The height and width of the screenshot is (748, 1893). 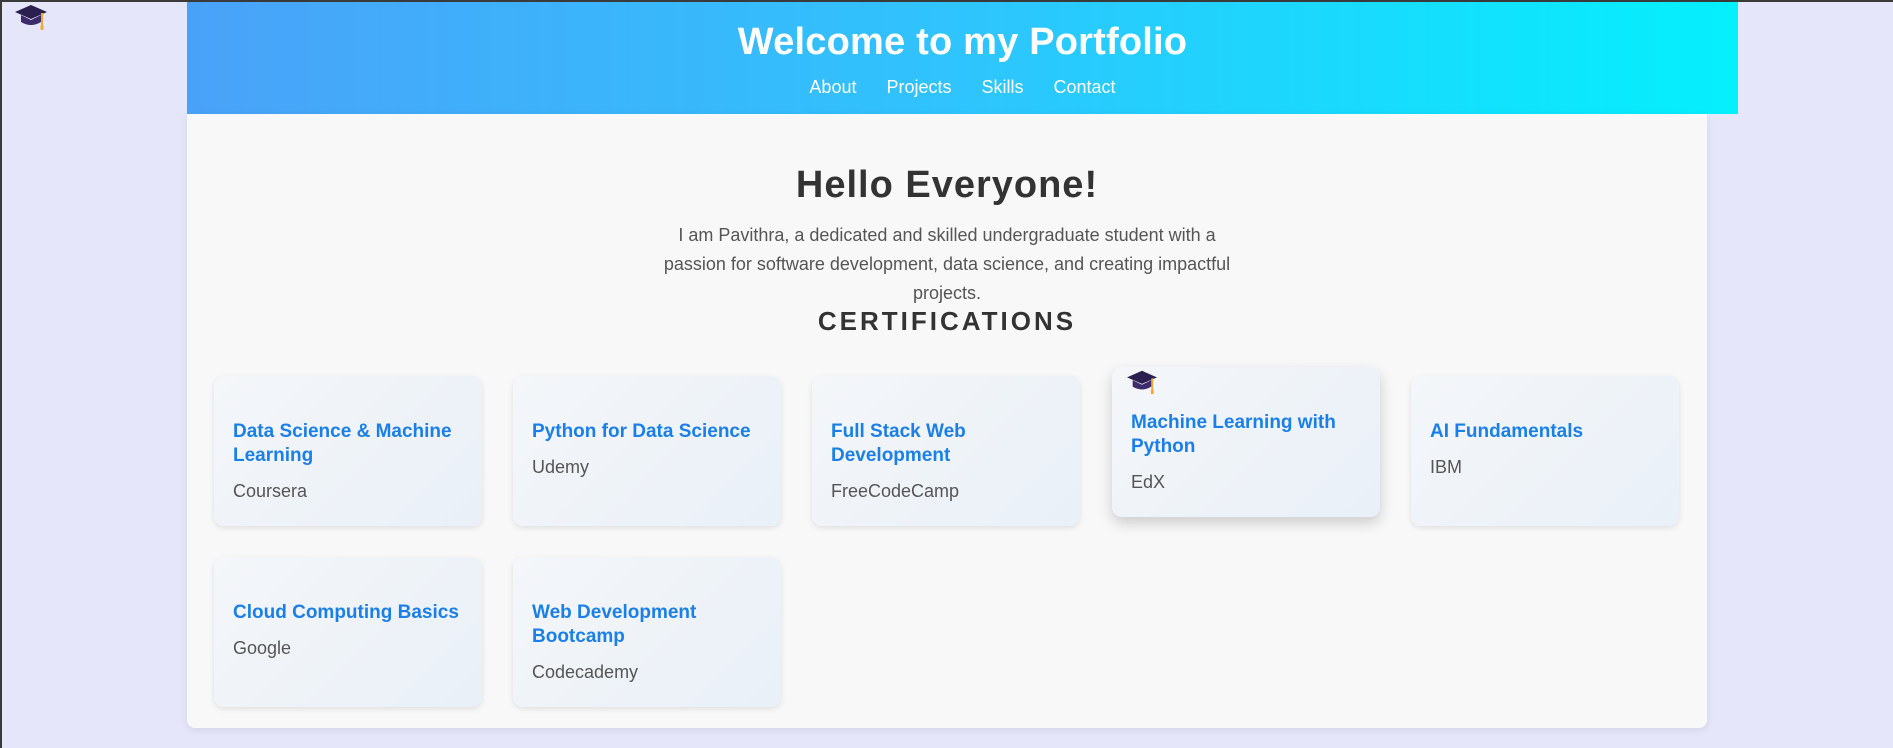 I want to click on certification-issuer: Google, so click(x=262, y=648).